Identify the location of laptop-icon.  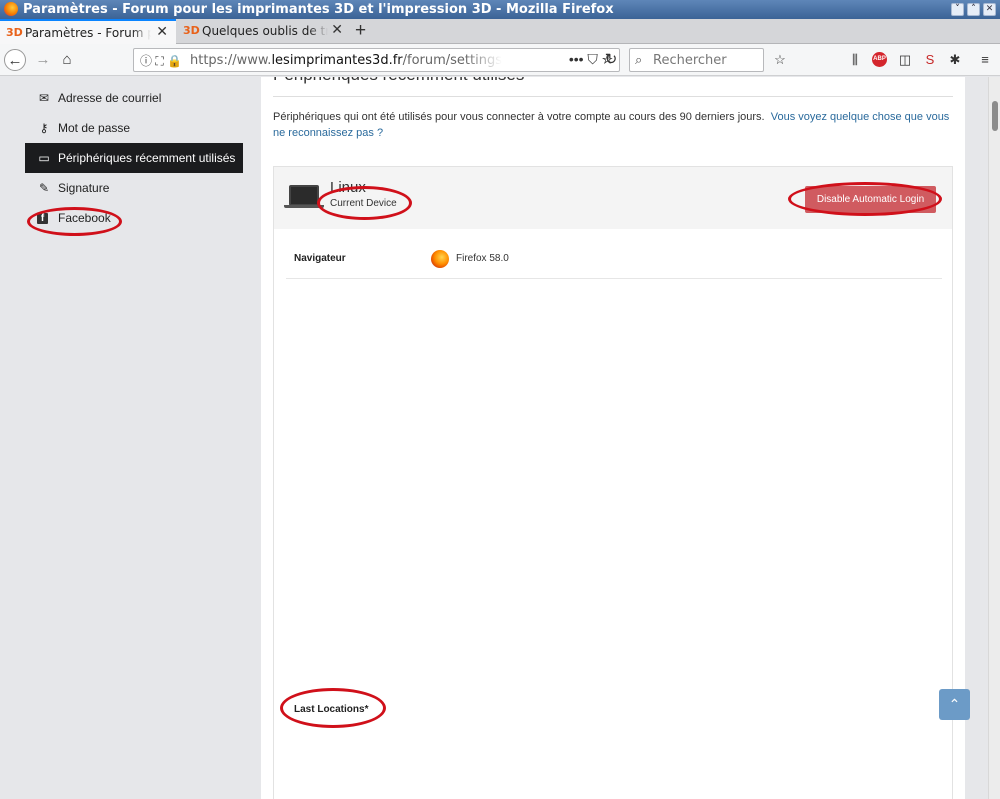
(304, 197).